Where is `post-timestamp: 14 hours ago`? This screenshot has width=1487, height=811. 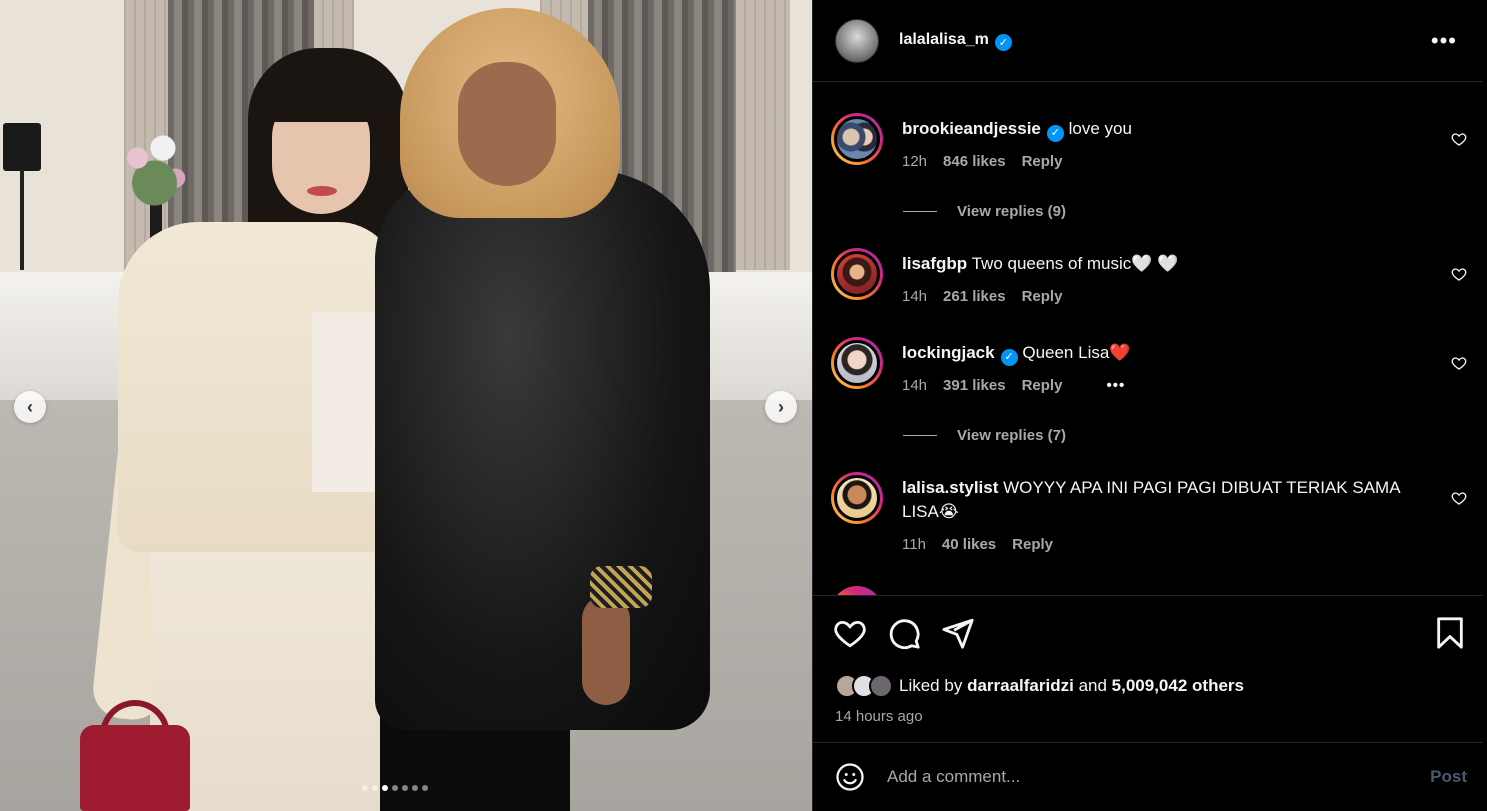 post-timestamp: 14 hours ago is located at coordinates (879, 716).